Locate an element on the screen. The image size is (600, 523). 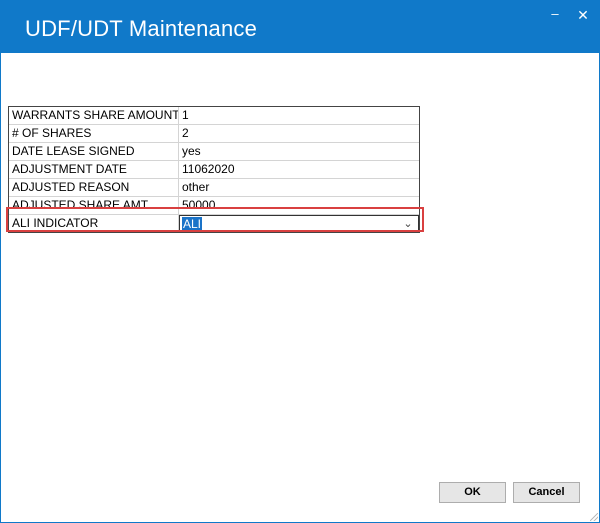
ali-indicator-dropdown: ALI ⌄ is located at coordinates (299, 223).